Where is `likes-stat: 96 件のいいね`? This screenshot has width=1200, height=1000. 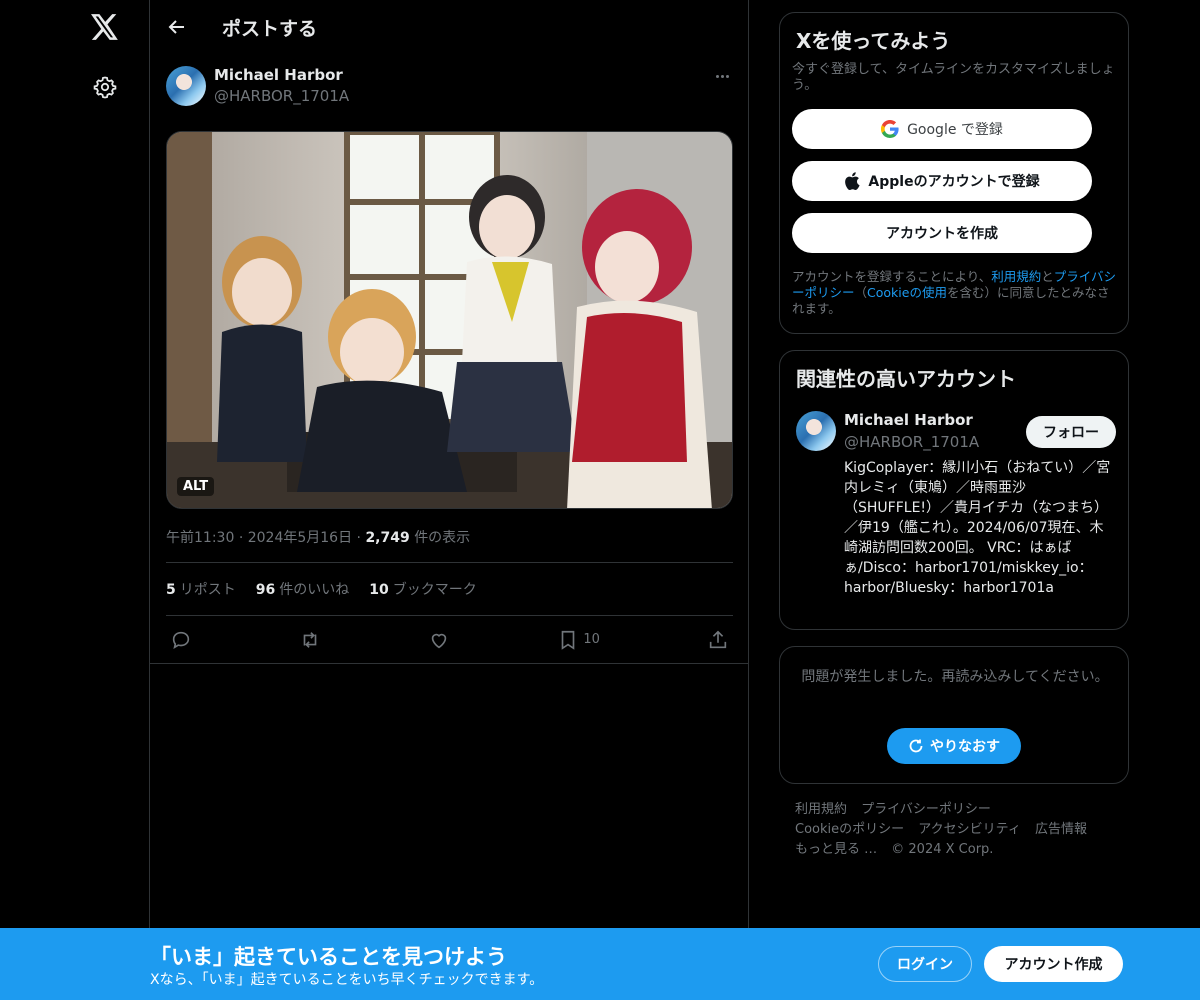 likes-stat: 96 件のいいね is located at coordinates (302, 589).